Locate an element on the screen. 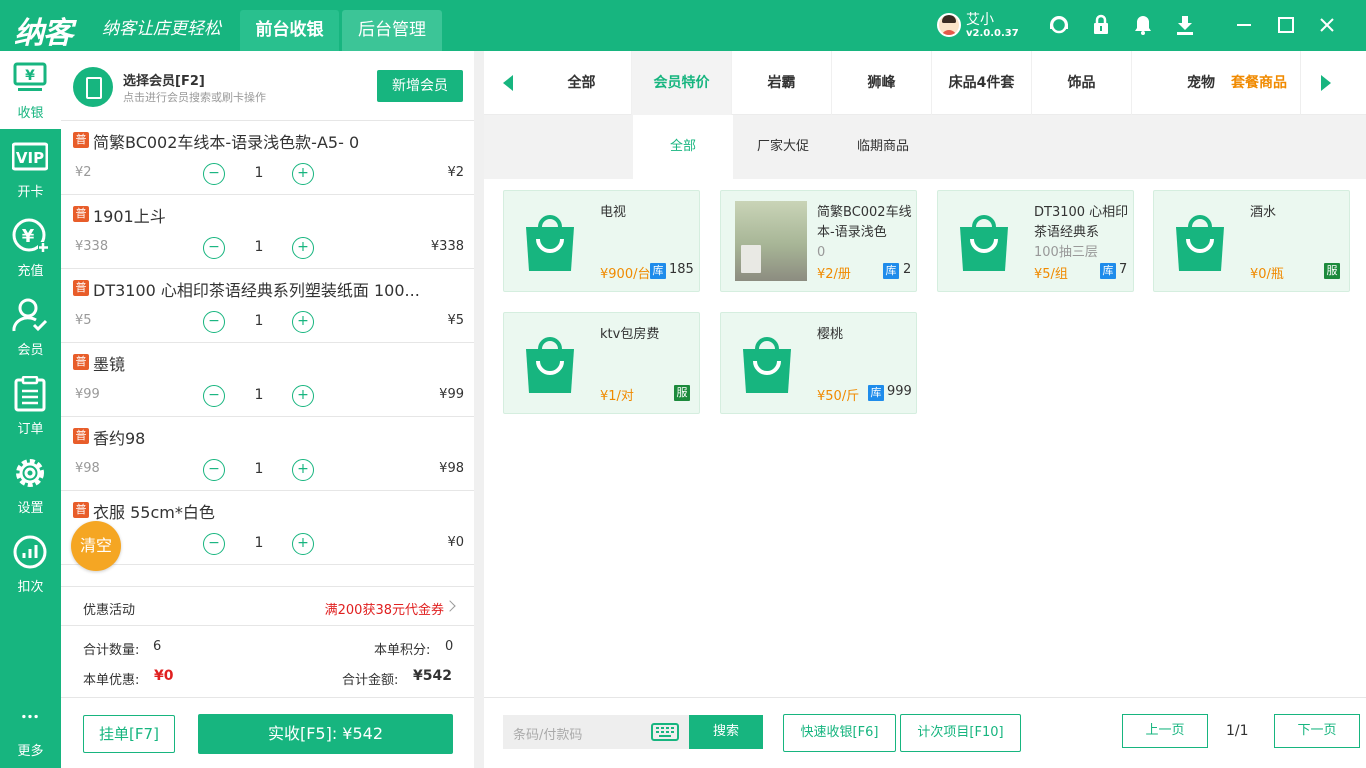  promotion-row: 优惠活动 满200获38元代金券 is located at coordinates (267, 606).